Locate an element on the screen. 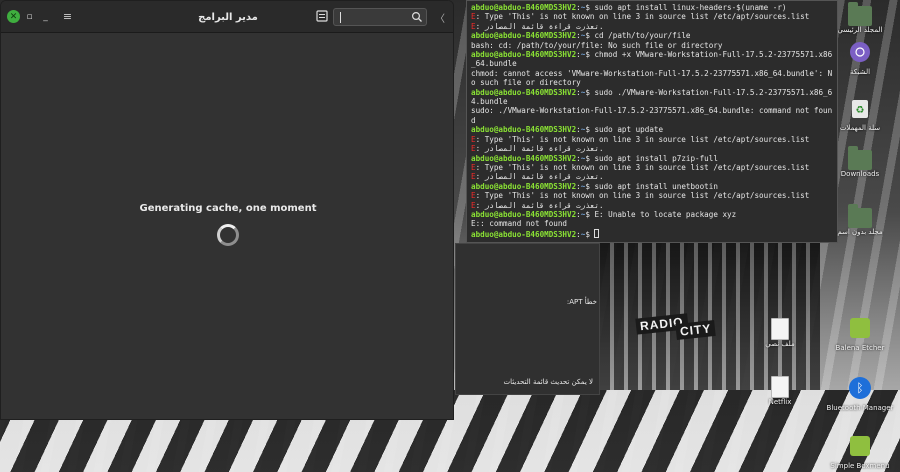  maximize-button: ▫ is located at coordinates (29, 16).